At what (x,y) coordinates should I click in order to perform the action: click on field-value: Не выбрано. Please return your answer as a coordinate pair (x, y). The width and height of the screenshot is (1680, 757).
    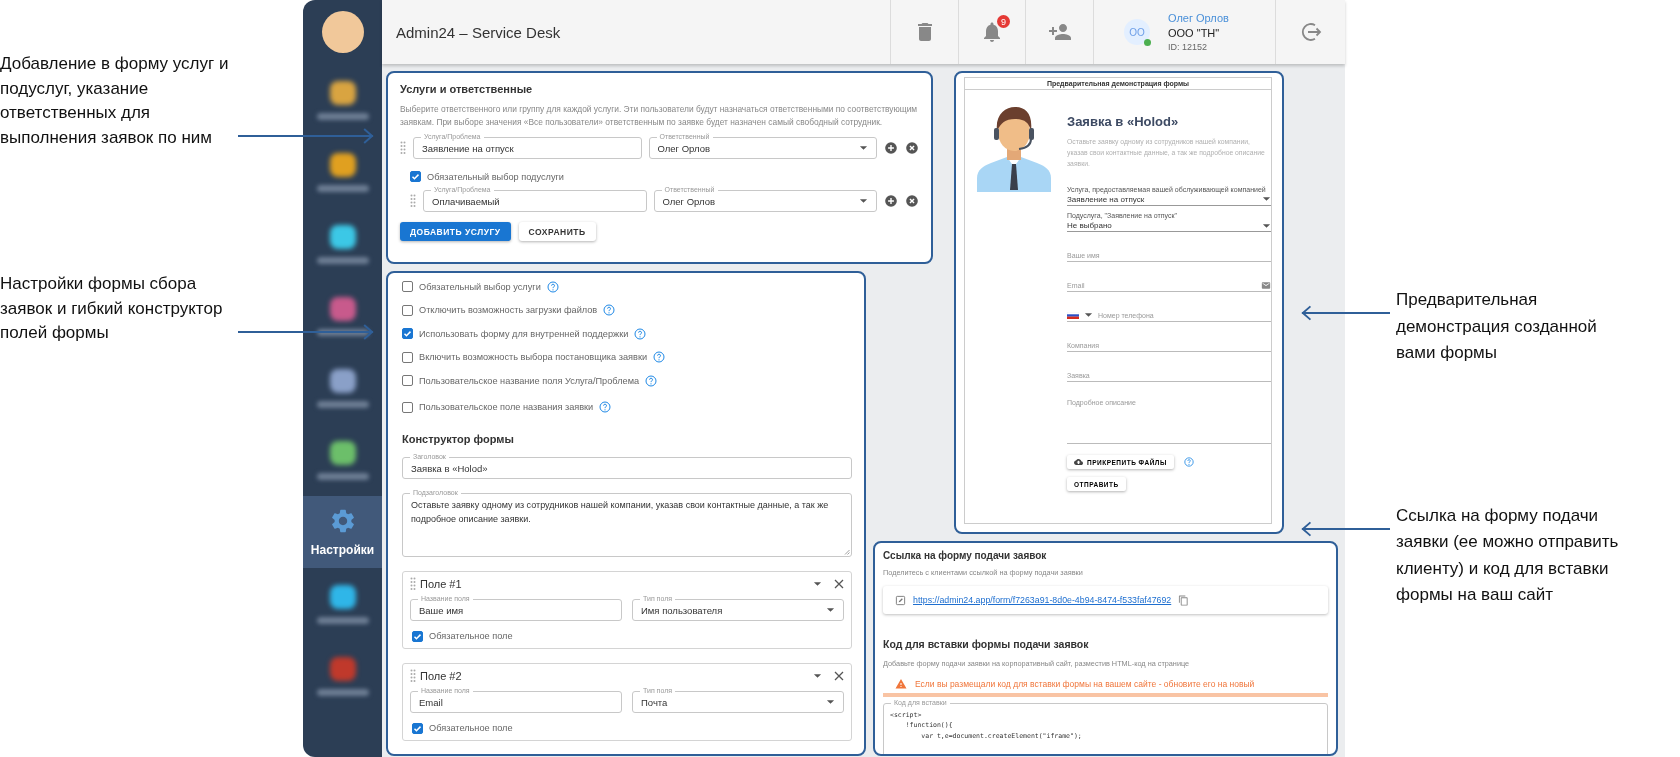
    Looking at the image, I should click on (1090, 226).